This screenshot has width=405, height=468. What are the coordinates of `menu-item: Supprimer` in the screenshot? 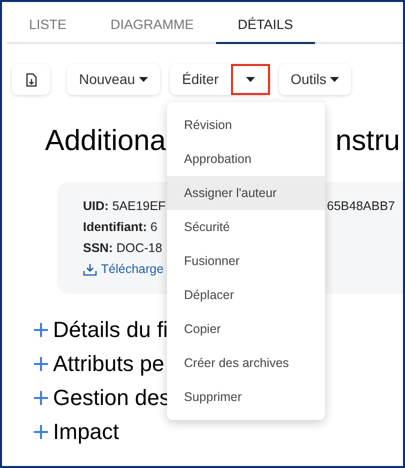 It's located at (246, 397).